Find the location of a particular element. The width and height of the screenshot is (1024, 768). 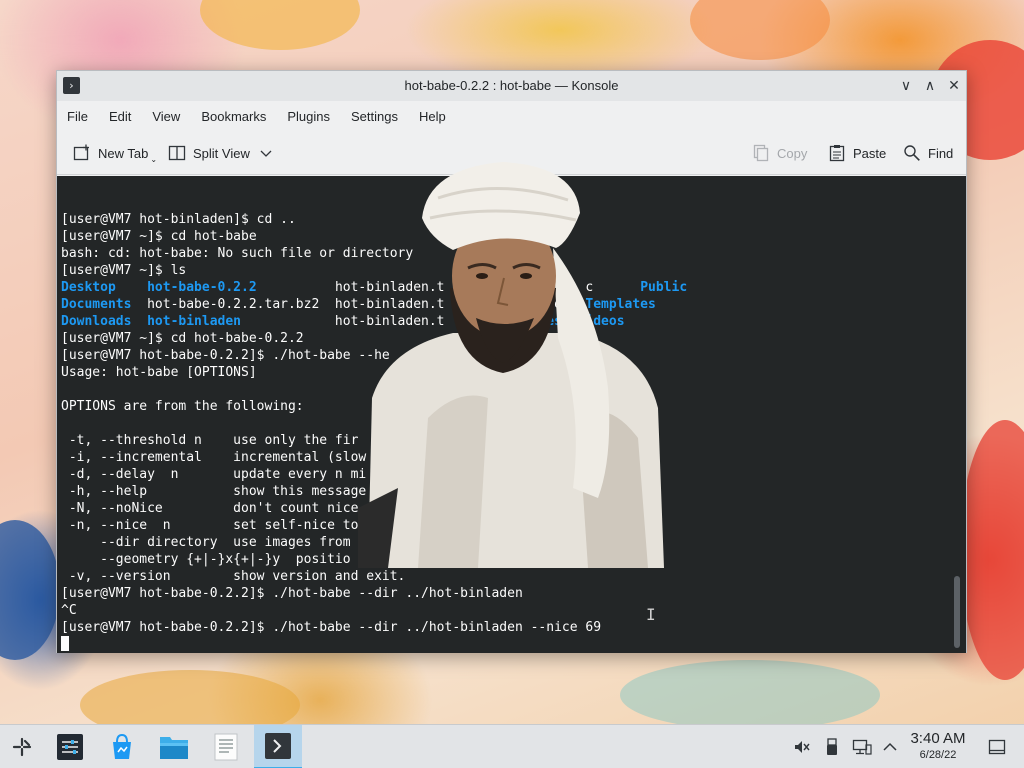

terminal-text: -d, --delay n update every n mi is located at coordinates (214, 474).